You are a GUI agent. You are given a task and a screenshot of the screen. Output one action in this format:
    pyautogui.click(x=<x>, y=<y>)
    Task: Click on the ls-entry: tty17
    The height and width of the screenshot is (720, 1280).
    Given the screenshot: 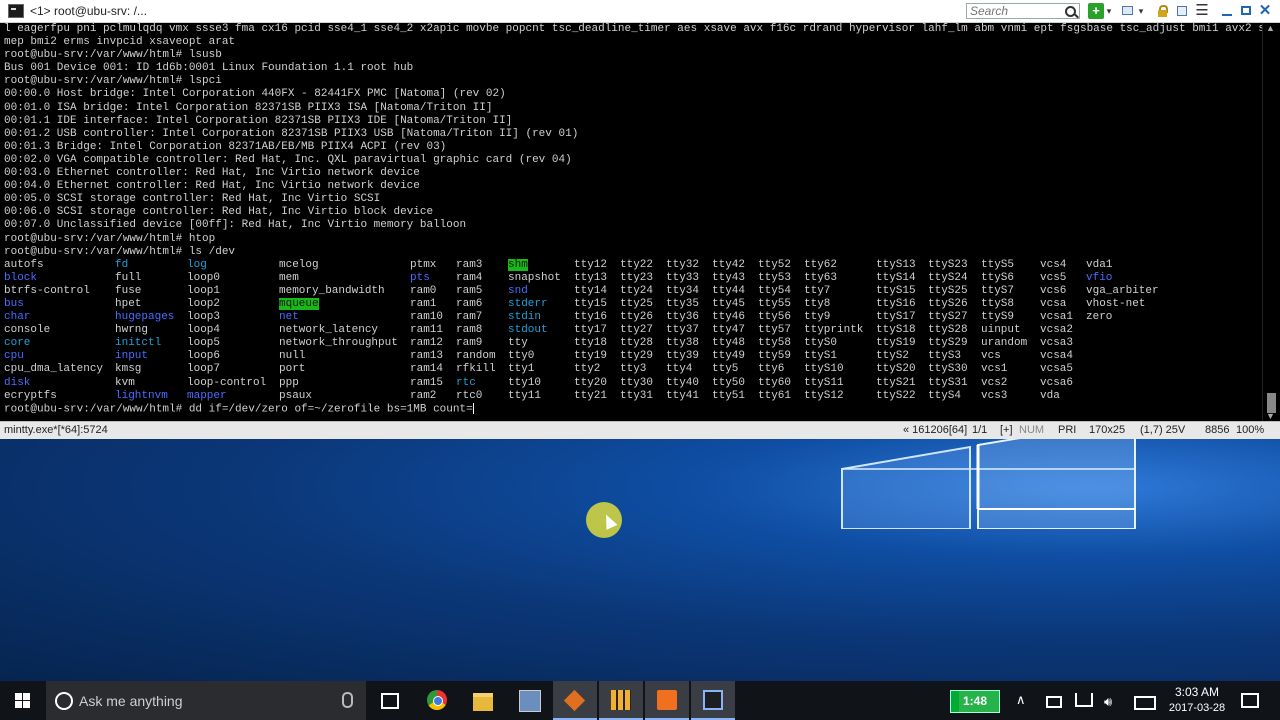 What is the action you would take?
    pyautogui.click(x=591, y=330)
    